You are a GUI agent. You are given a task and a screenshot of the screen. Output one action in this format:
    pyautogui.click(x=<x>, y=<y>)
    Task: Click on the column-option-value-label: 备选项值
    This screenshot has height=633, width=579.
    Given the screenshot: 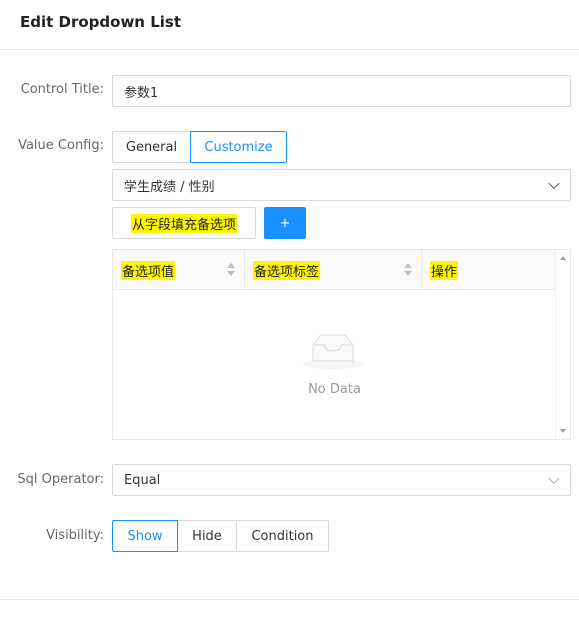 What is the action you would take?
    pyautogui.click(x=148, y=270)
    